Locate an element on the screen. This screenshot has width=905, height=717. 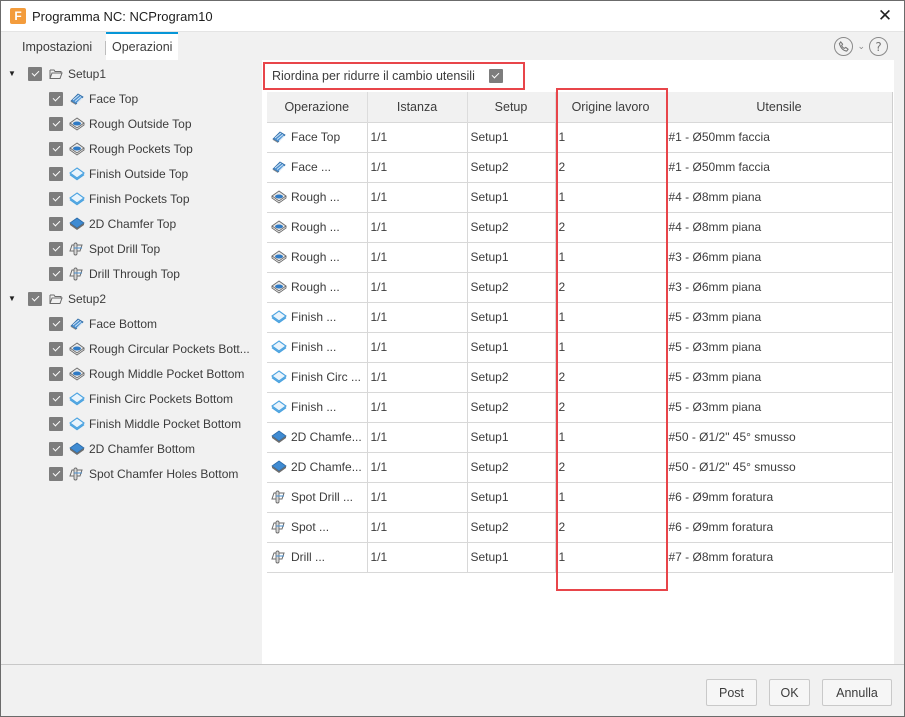
tree-operation-item: 2D Chamfer Bottom is located at coordinates (122, 448).